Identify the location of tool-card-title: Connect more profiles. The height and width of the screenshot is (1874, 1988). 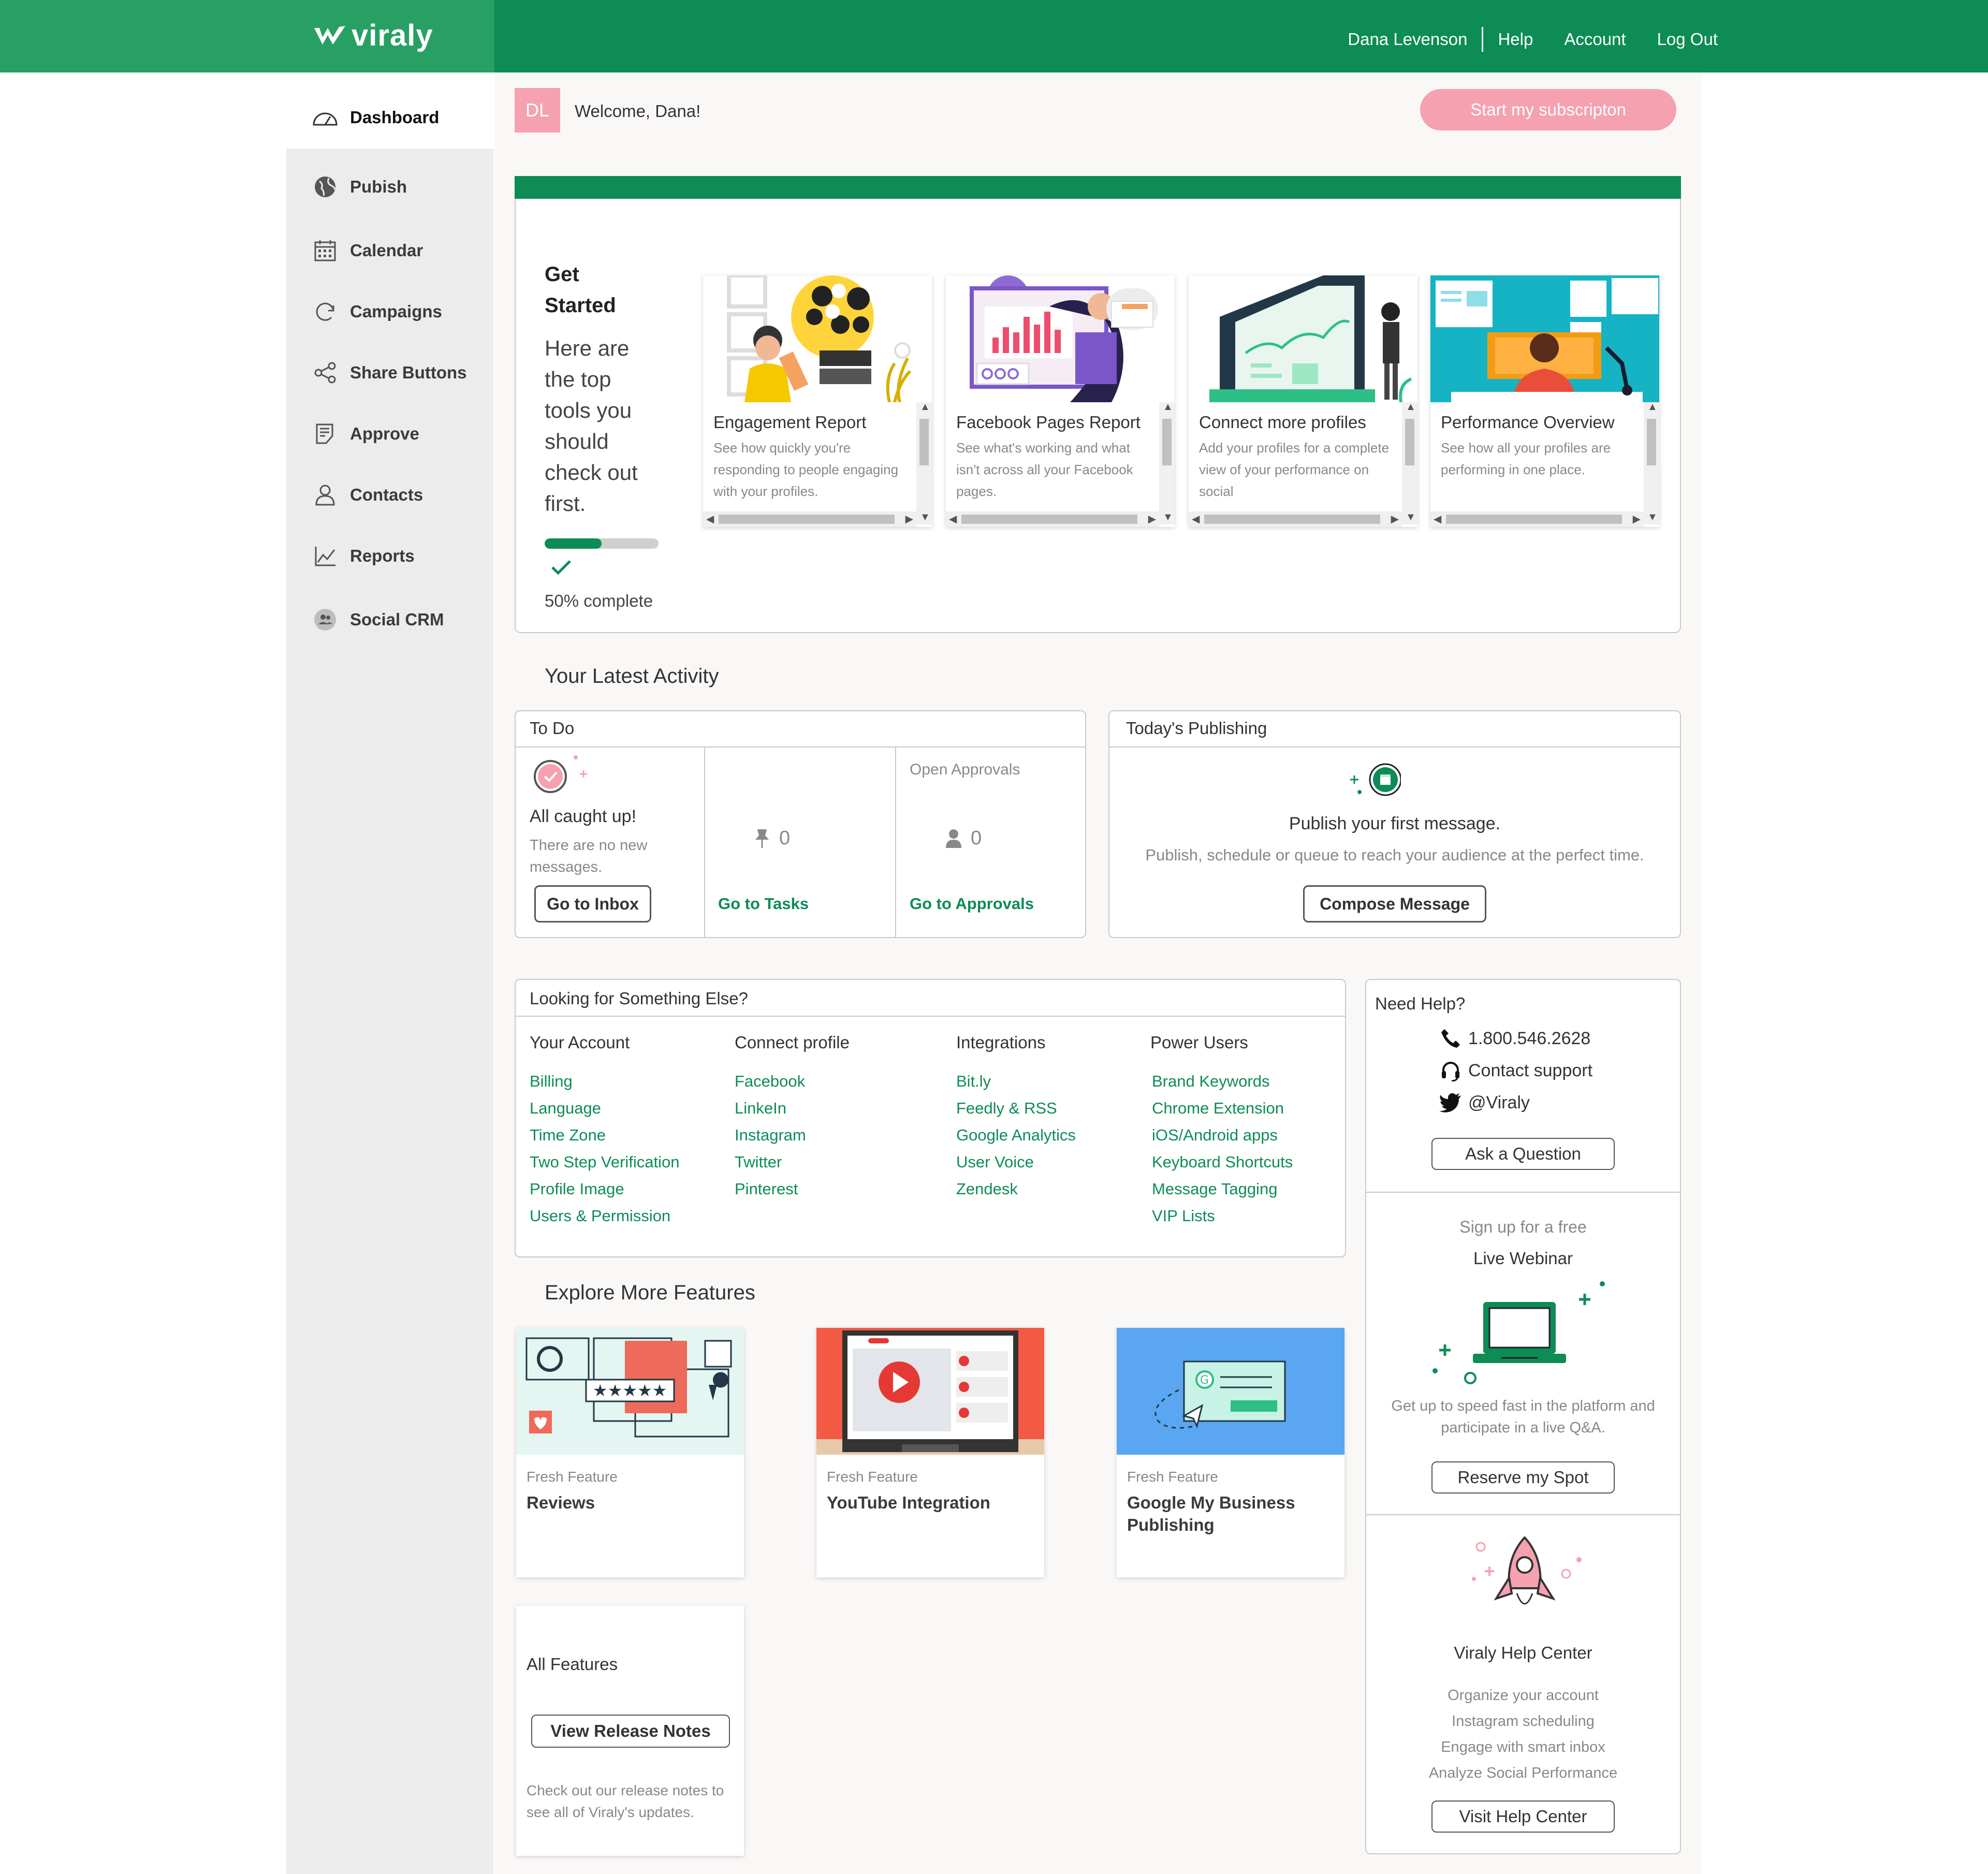
(1282, 422).